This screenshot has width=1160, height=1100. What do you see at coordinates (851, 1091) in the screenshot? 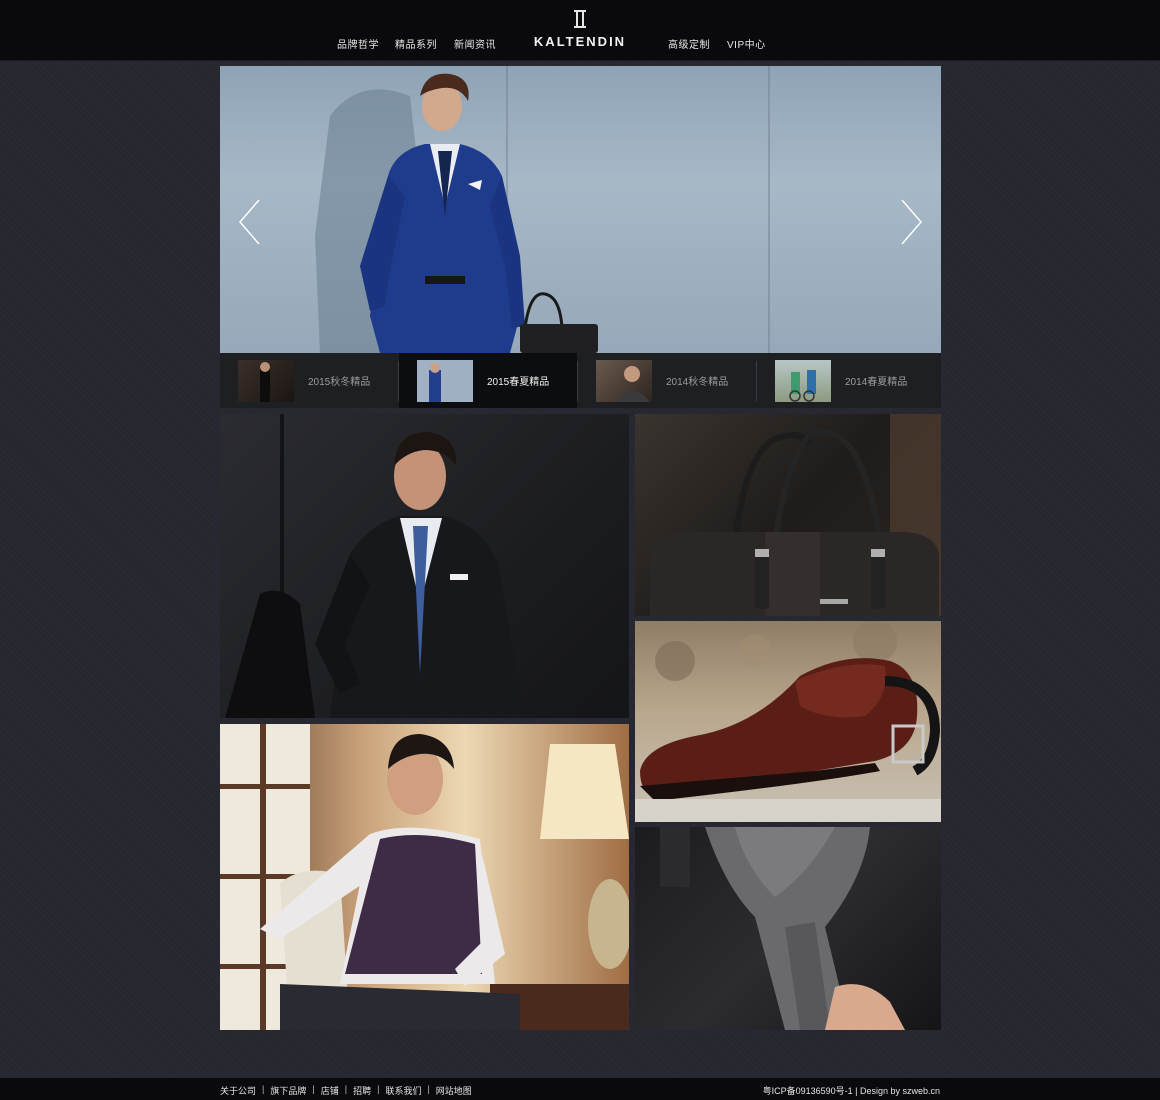
I see `footer-copyright: 粤ICP备09136590号-1 | Design by szweb.cn` at bounding box center [851, 1091].